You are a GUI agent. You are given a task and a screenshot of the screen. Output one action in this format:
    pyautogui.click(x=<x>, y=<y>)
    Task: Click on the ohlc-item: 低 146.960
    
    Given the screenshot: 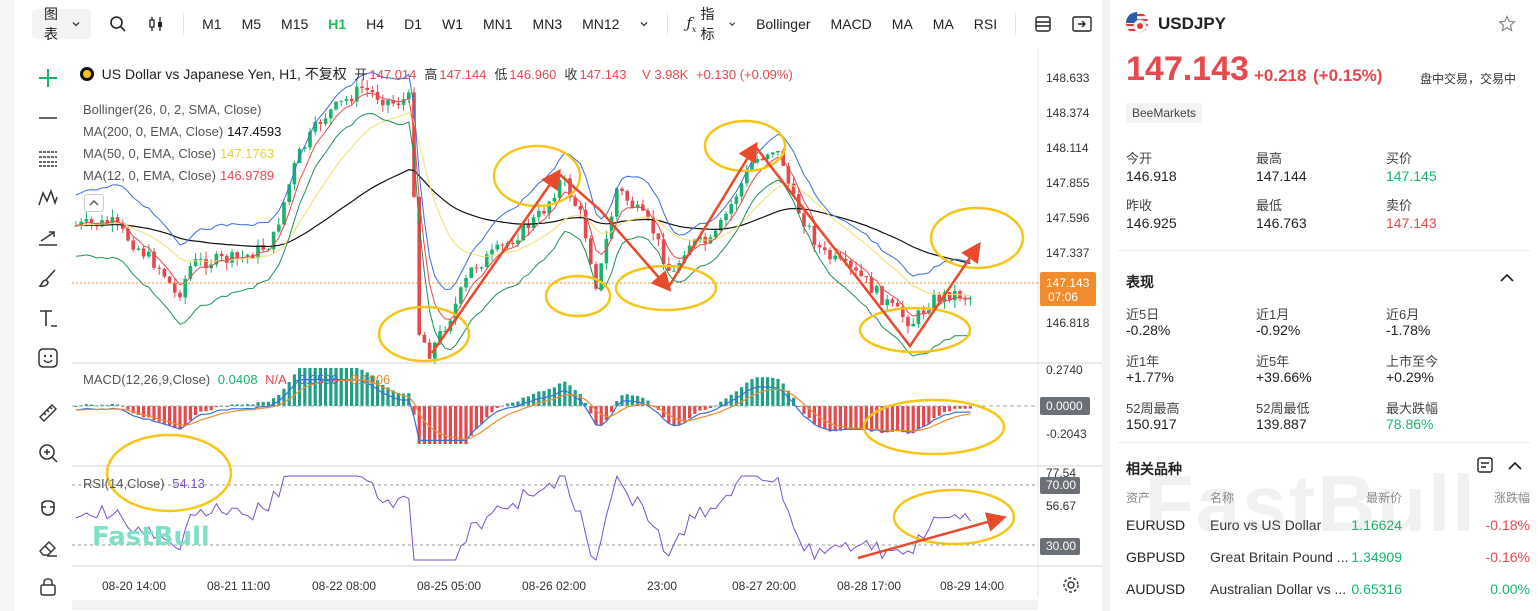 What is the action you would take?
    pyautogui.click(x=527, y=74)
    